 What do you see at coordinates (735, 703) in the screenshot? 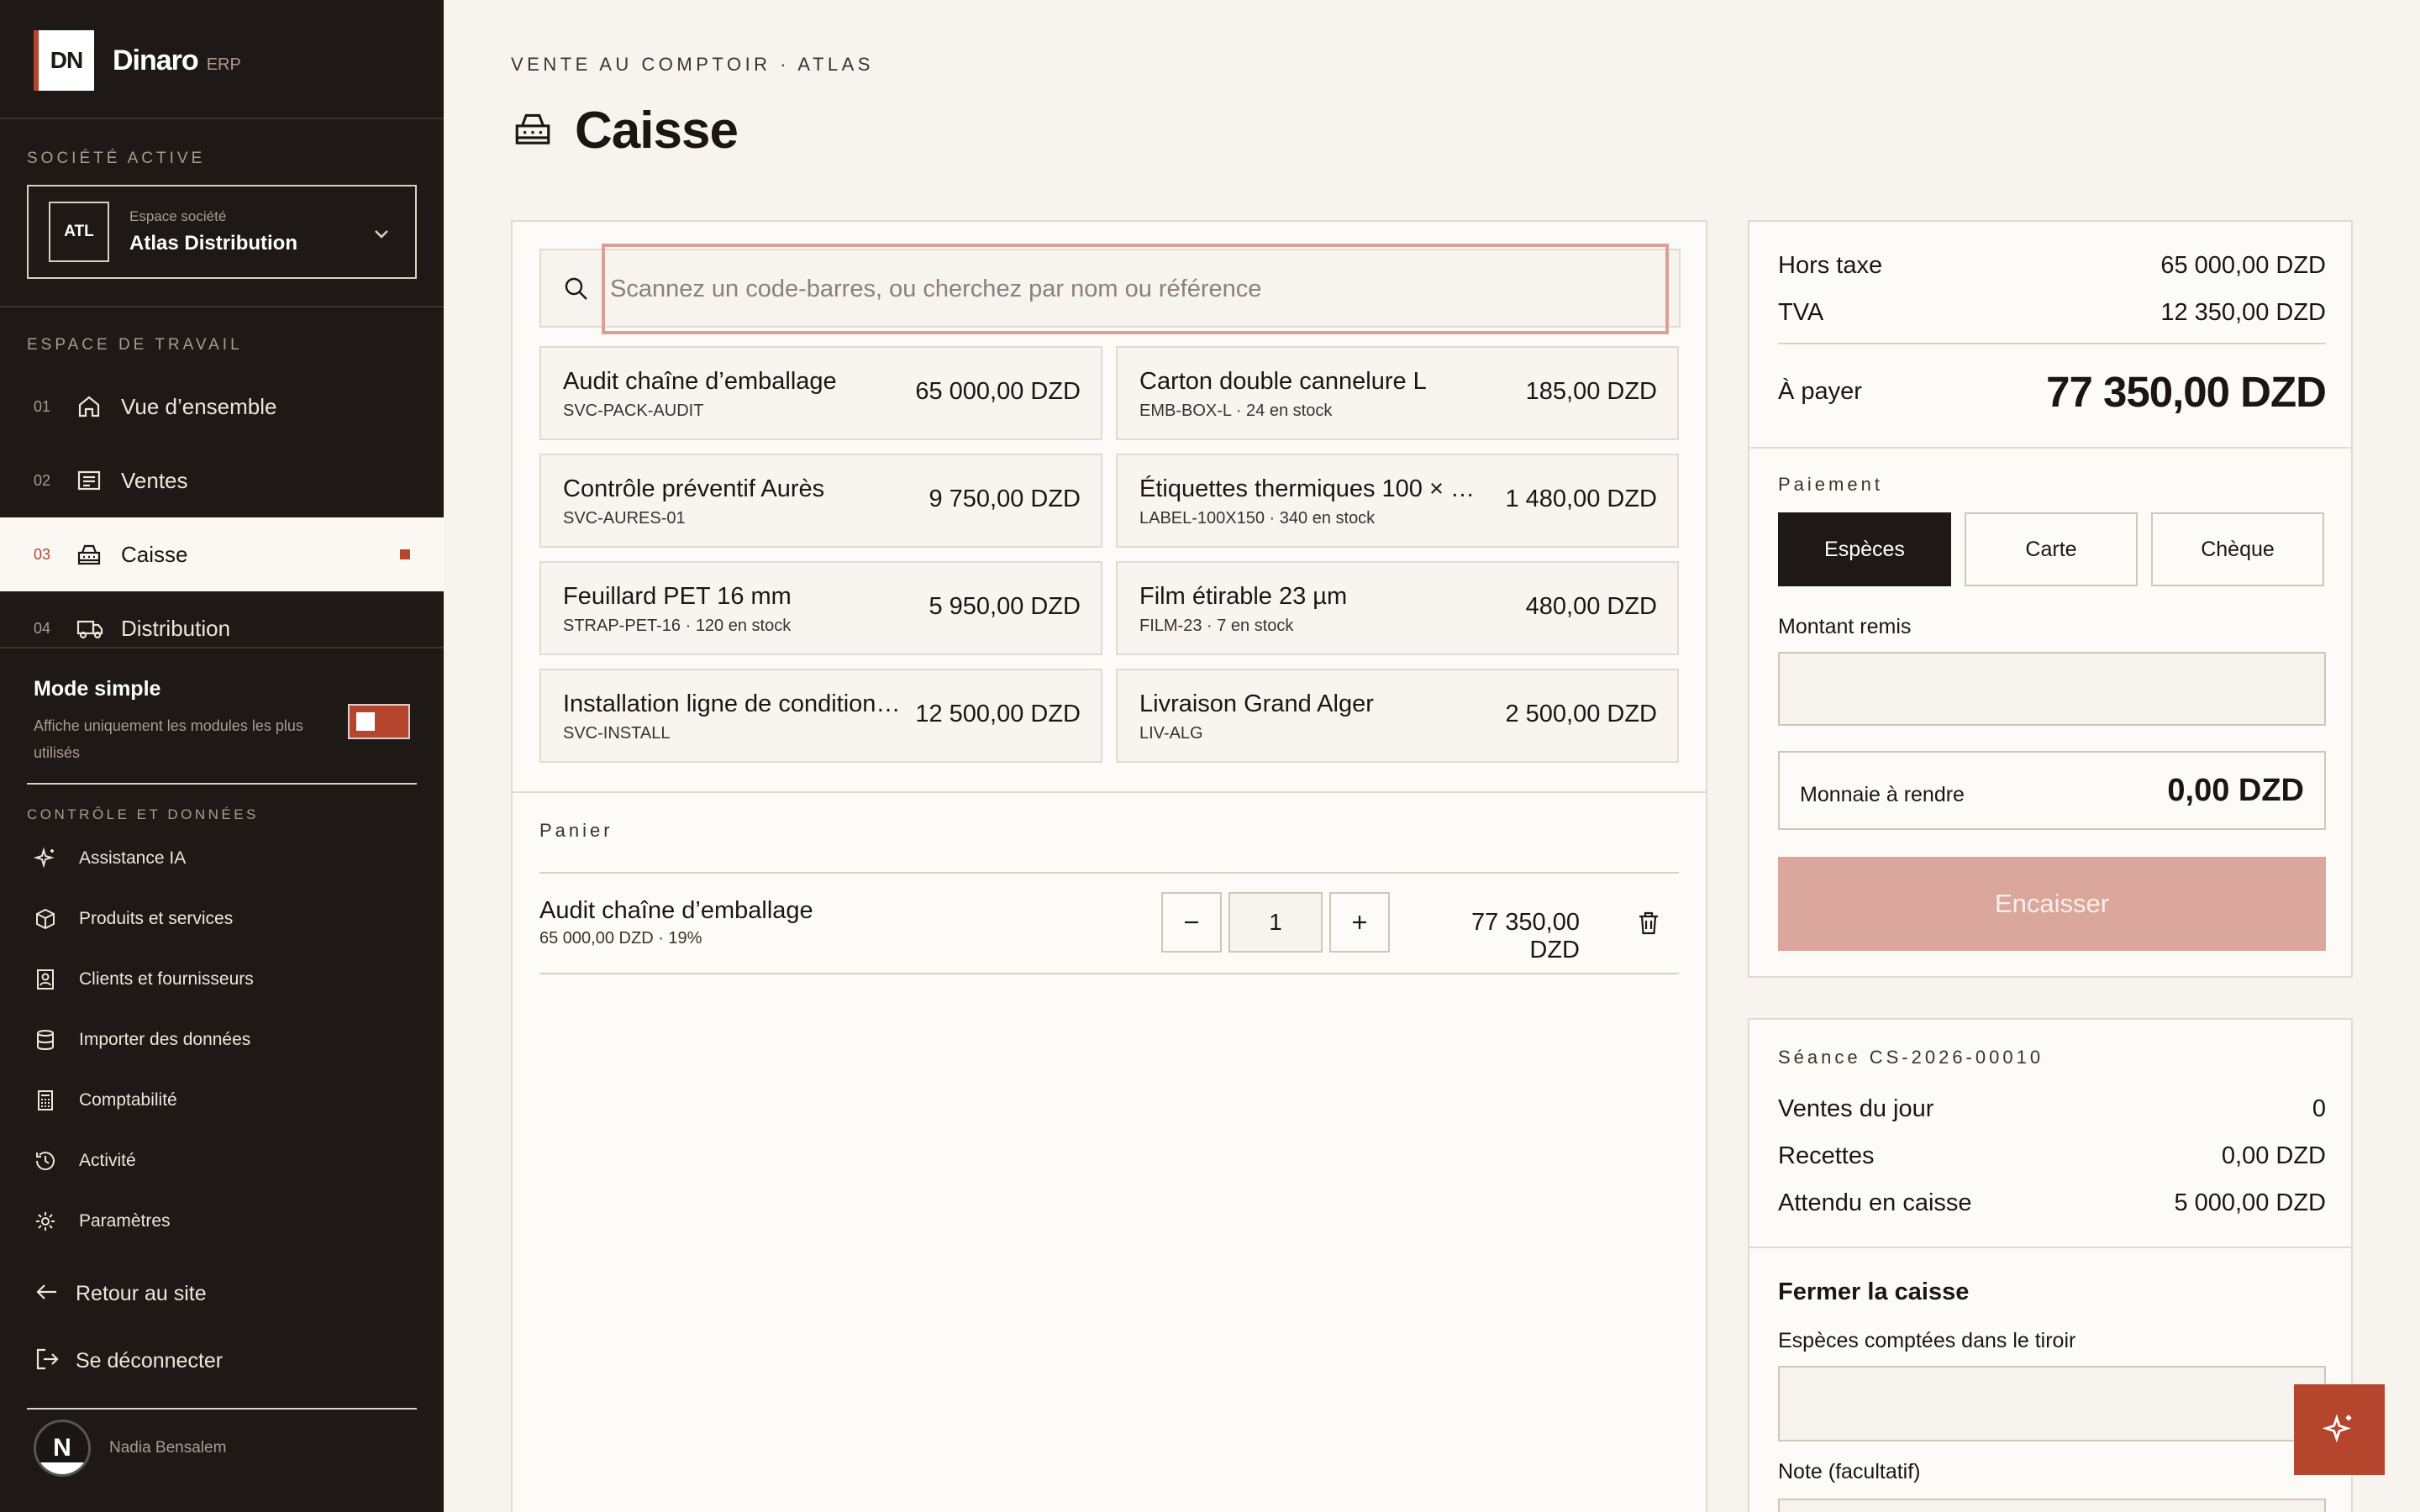
I see `product-name: Installation ligne de conditionnement` at bounding box center [735, 703].